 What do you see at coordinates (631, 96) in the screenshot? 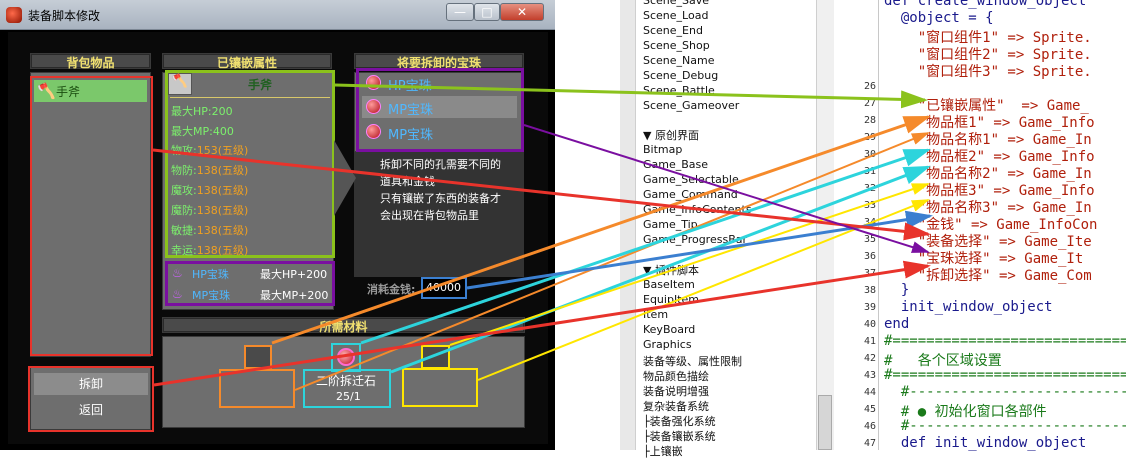
I see `arrow-embedded` at bounding box center [631, 96].